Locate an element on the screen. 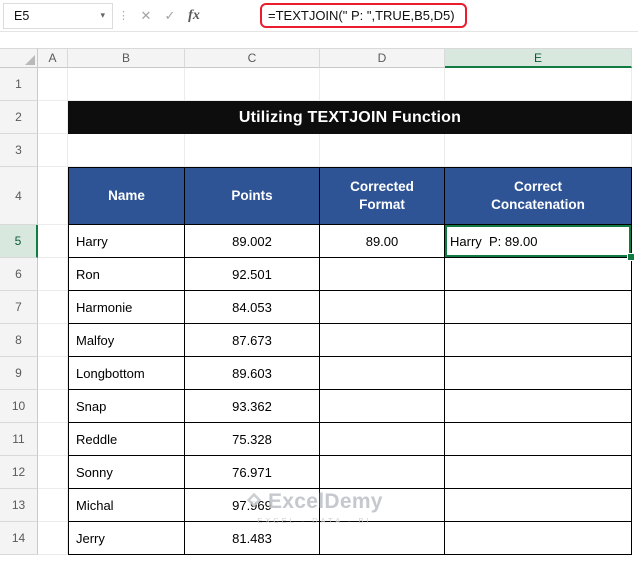 This screenshot has height=569, width=638. cell-C7: 84.053 is located at coordinates (252, 307).